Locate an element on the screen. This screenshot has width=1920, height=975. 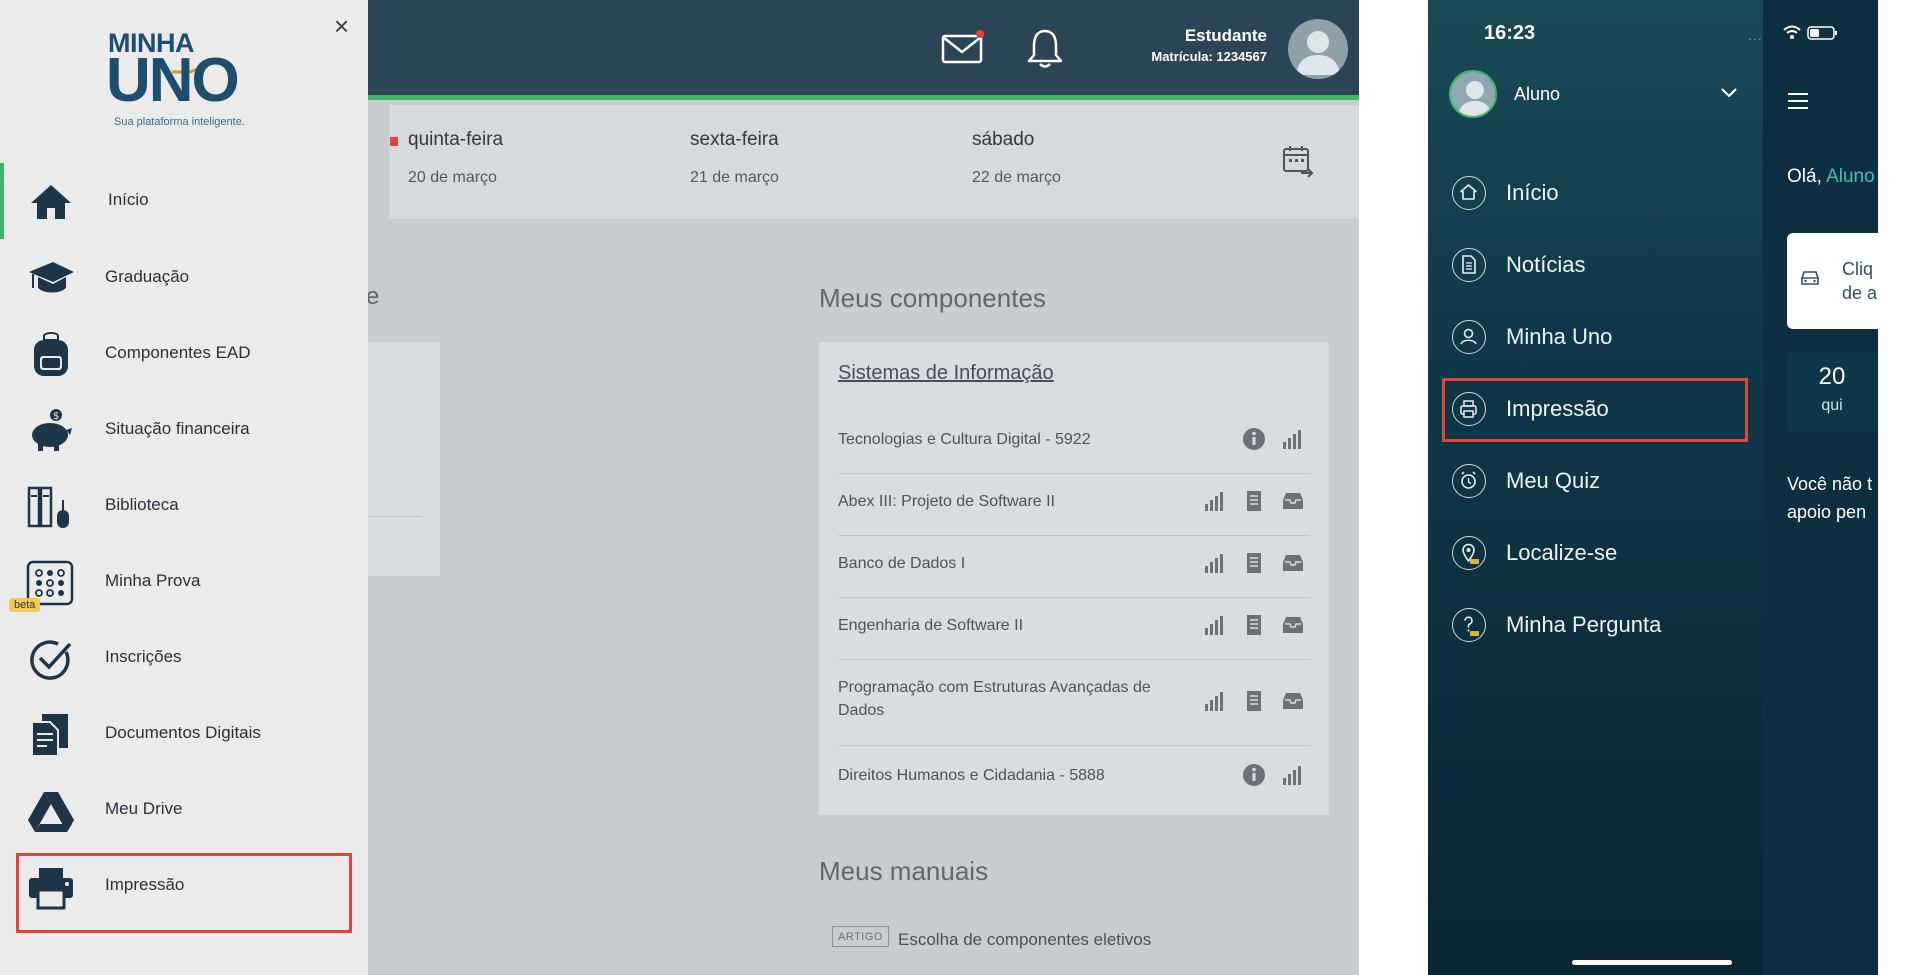
hamburger-menu-icon is located at coordinates (1798, 101).